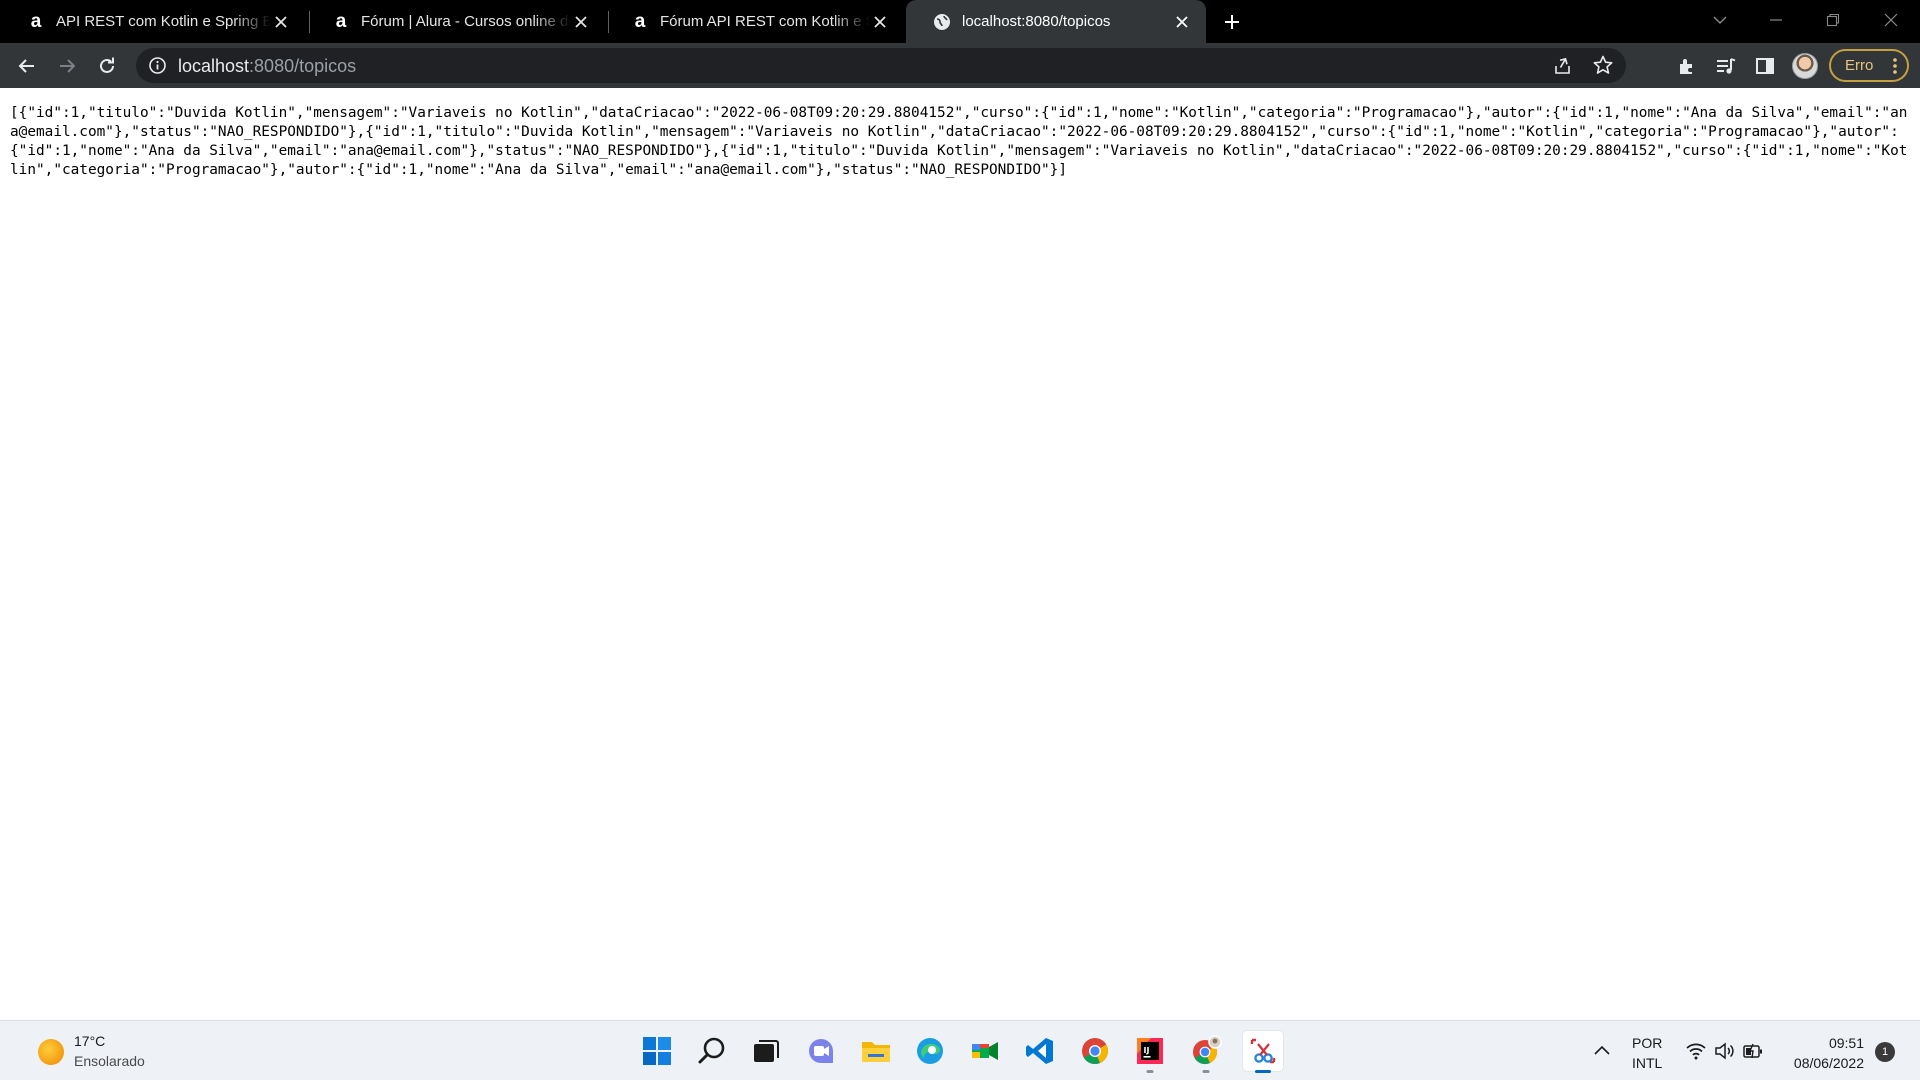 The width and height of the screenshot is (1920, 1080). What do you see at coordinates (109, 1061) in the screenshot?
I see `weather-description: Ensolarado` at bounding box center [109, 1061].